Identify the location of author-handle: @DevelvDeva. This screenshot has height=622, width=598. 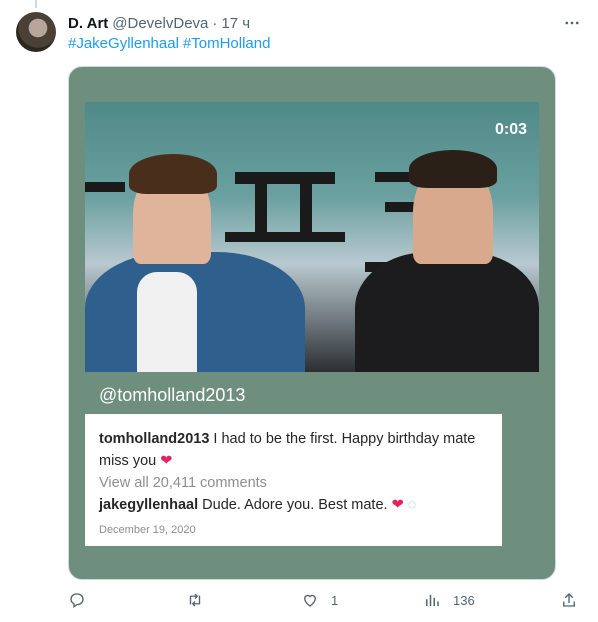
(160, 23).